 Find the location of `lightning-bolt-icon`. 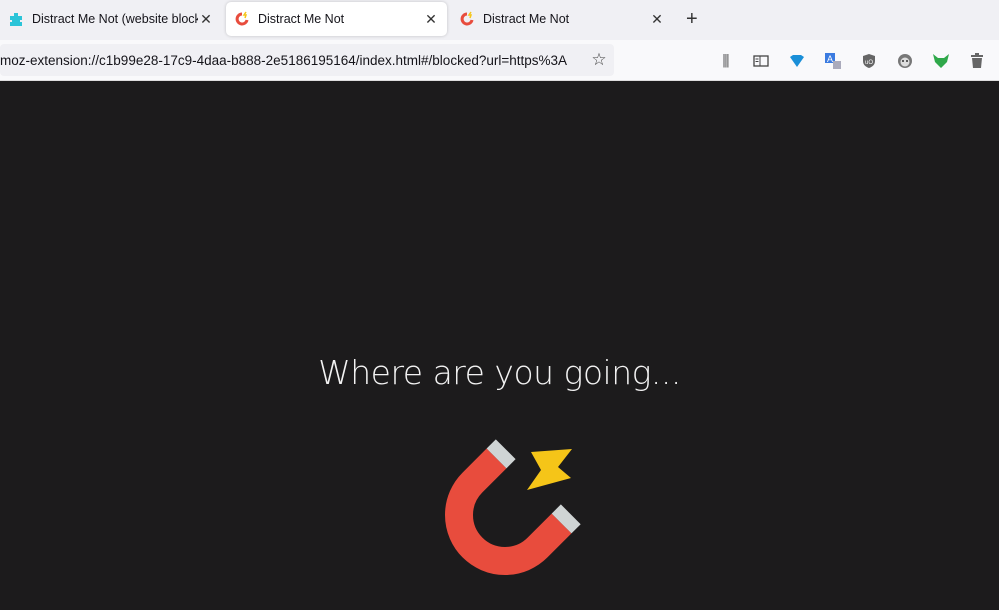

lightning-bolt-icon is located at coordinates (549, 469).